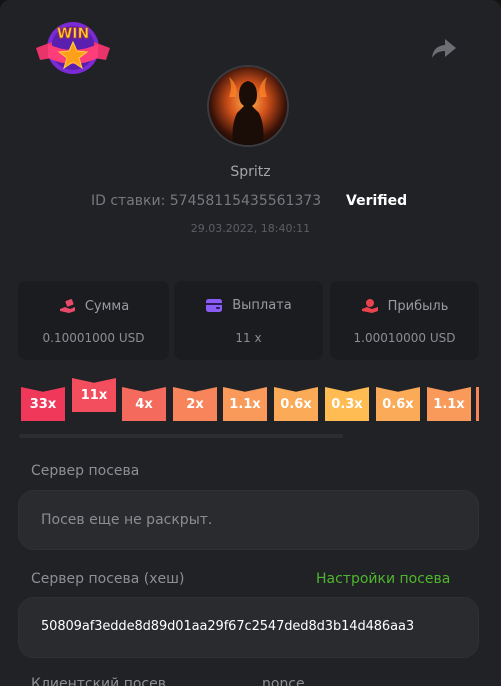 This screenshot has width=501, height=686. Describe the element at coordinates (262, 305) in the screenshot. I see `stat-payout-label: Выплата` at that location.